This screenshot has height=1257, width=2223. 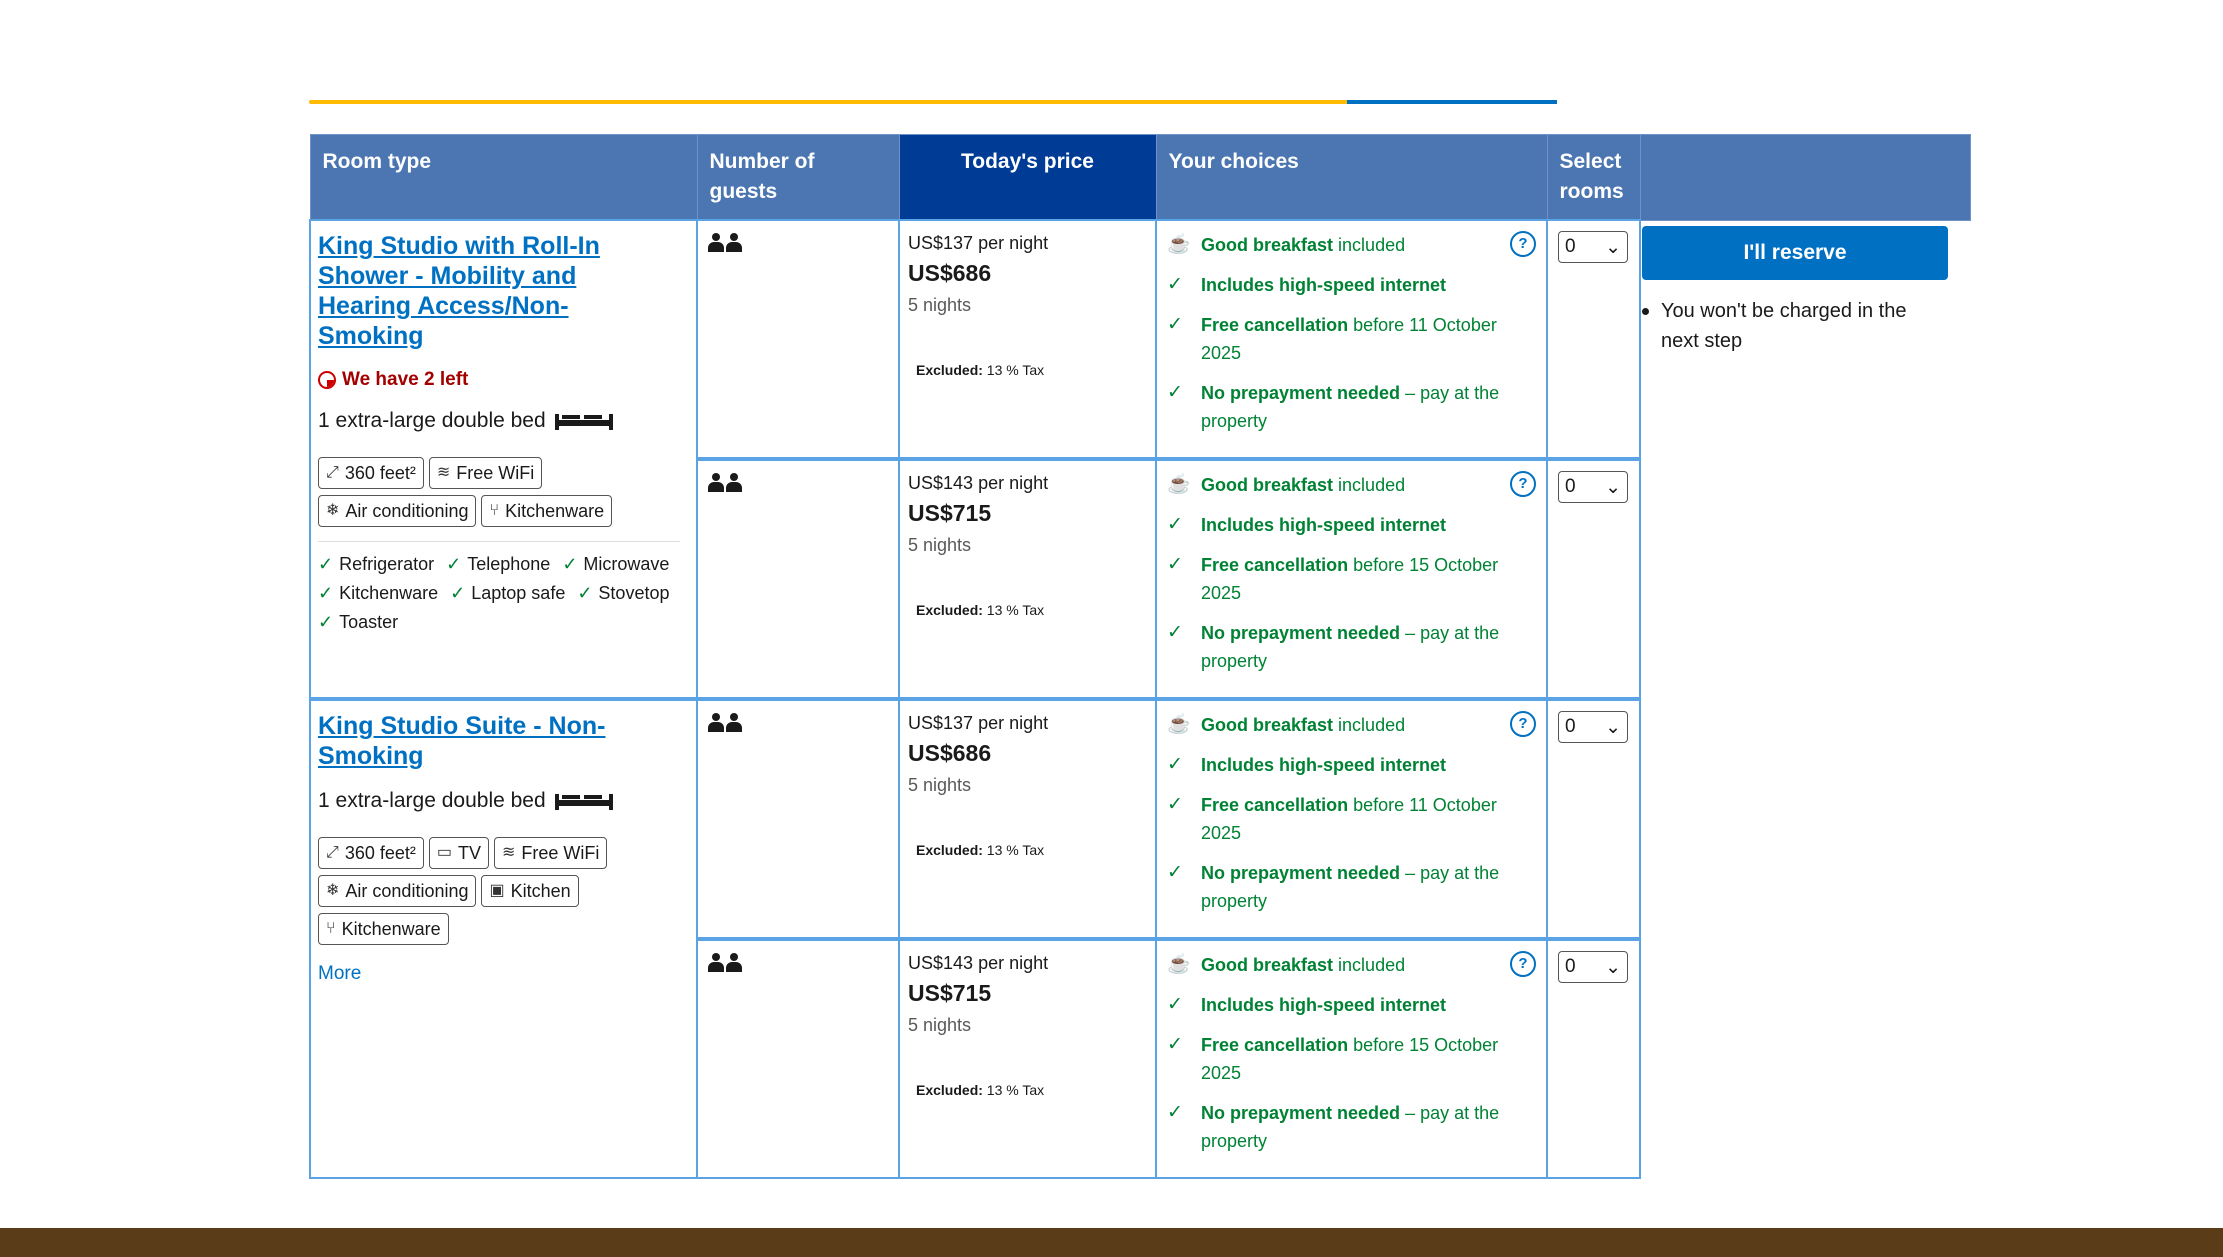 What do you see at coordinates (1027, 963) in the screenshot?
I see `price-per-night: US$143 per night` at bounding box center [1027, 963].